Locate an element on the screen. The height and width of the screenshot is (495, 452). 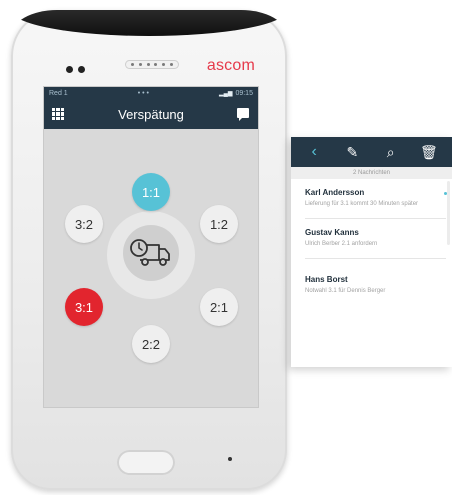
clock-label: 09:15 is located at coordinates (244, 93).